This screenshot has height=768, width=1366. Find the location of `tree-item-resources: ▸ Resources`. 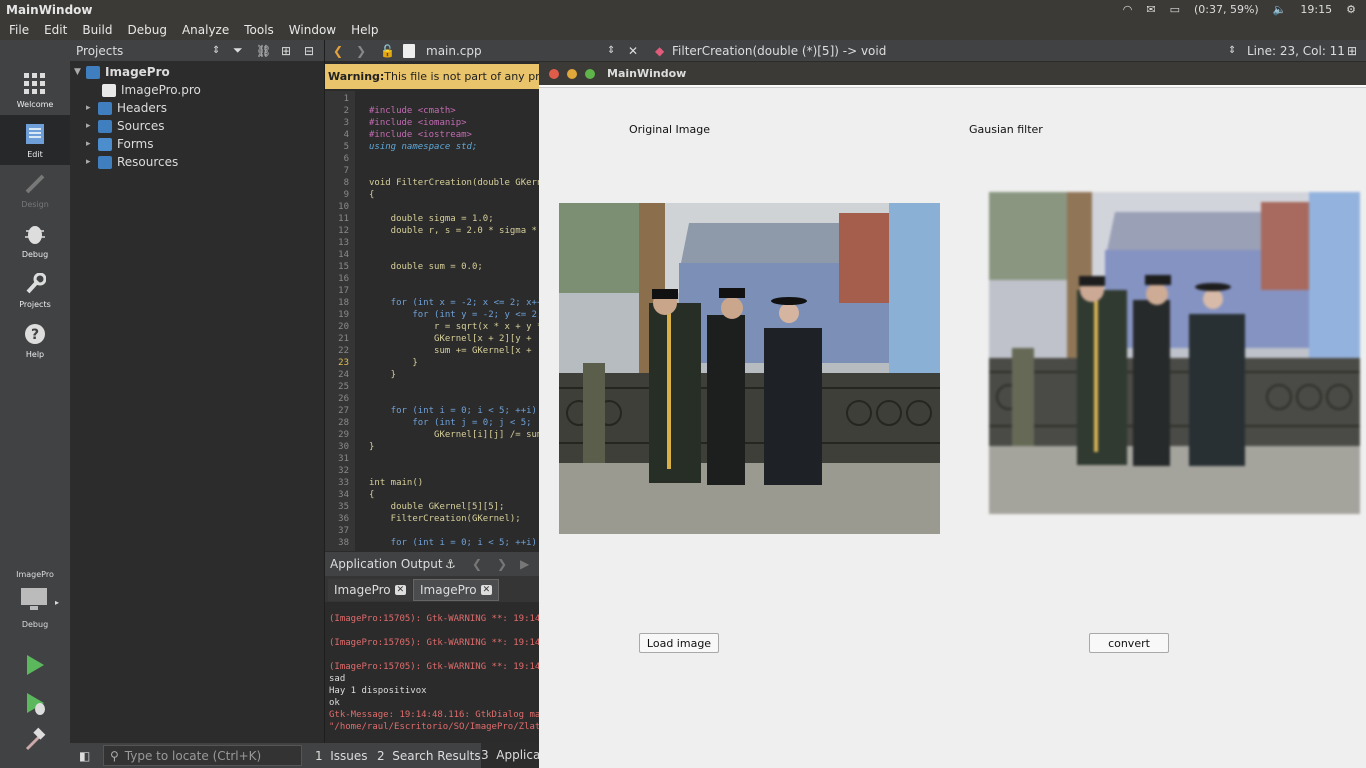

tree-item-resources: ▸ Resources is located at coordinates (132, 162).